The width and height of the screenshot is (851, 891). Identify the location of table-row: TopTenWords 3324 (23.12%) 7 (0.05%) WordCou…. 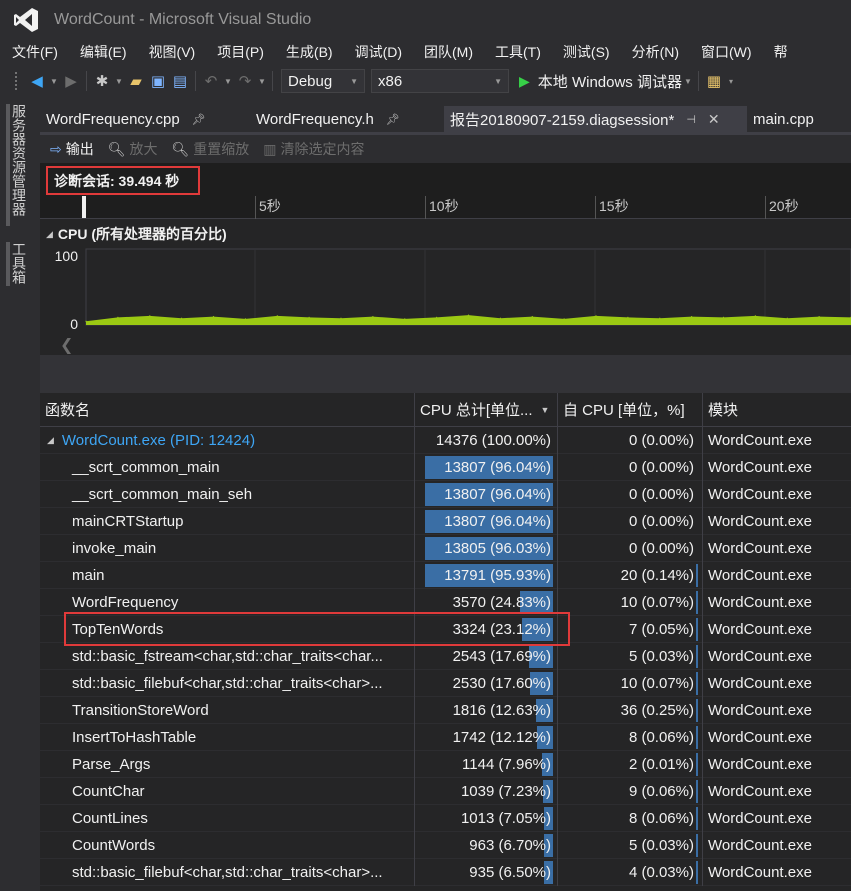
(445, 629).